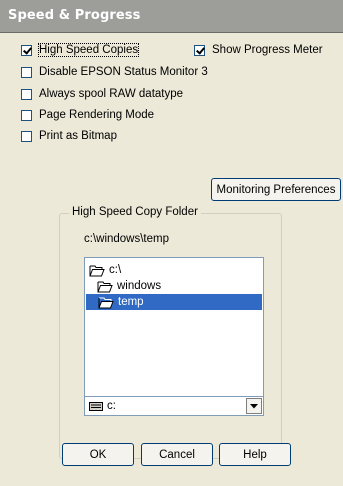 The height and width of the screenshot is (486, 343). I want to click on ok-button-label: OK, so click(98, 454).